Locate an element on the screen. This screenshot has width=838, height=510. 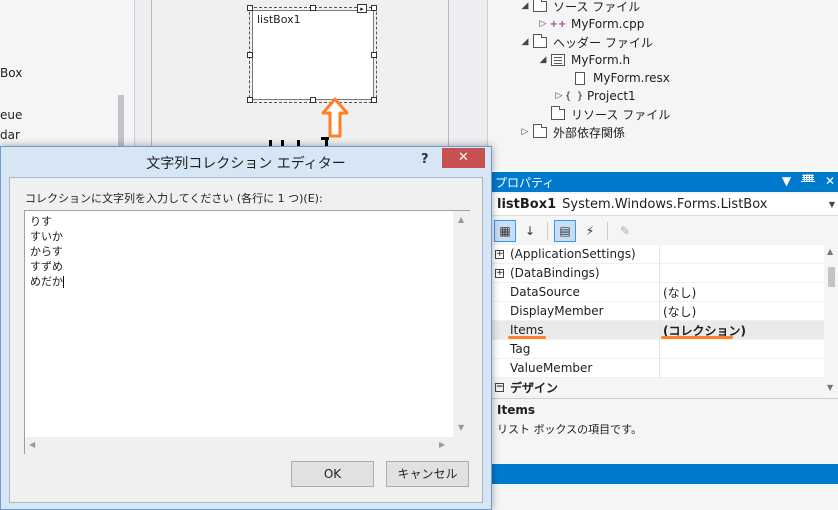
dialog-title: 文字列コレクション エディター is located at coordinates (246, 164).